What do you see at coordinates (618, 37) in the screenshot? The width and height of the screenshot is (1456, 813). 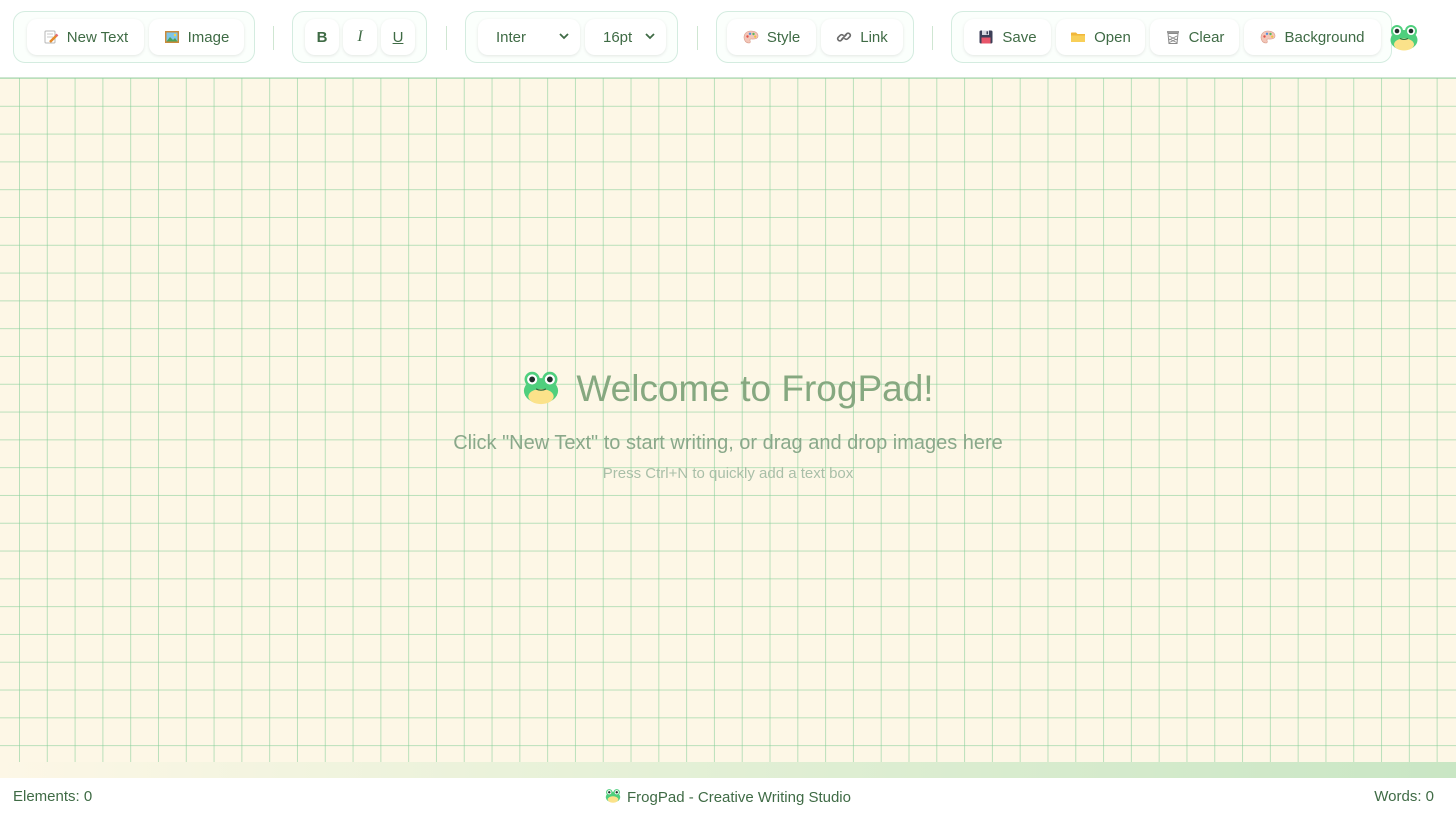 I see `font-size-value: 16pt` at bounding box center [618, 37].